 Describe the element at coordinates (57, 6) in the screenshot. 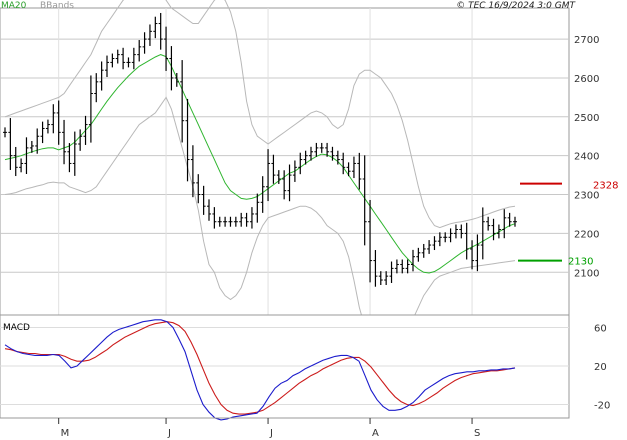

I see `legend-bbands: BBands` at that location.